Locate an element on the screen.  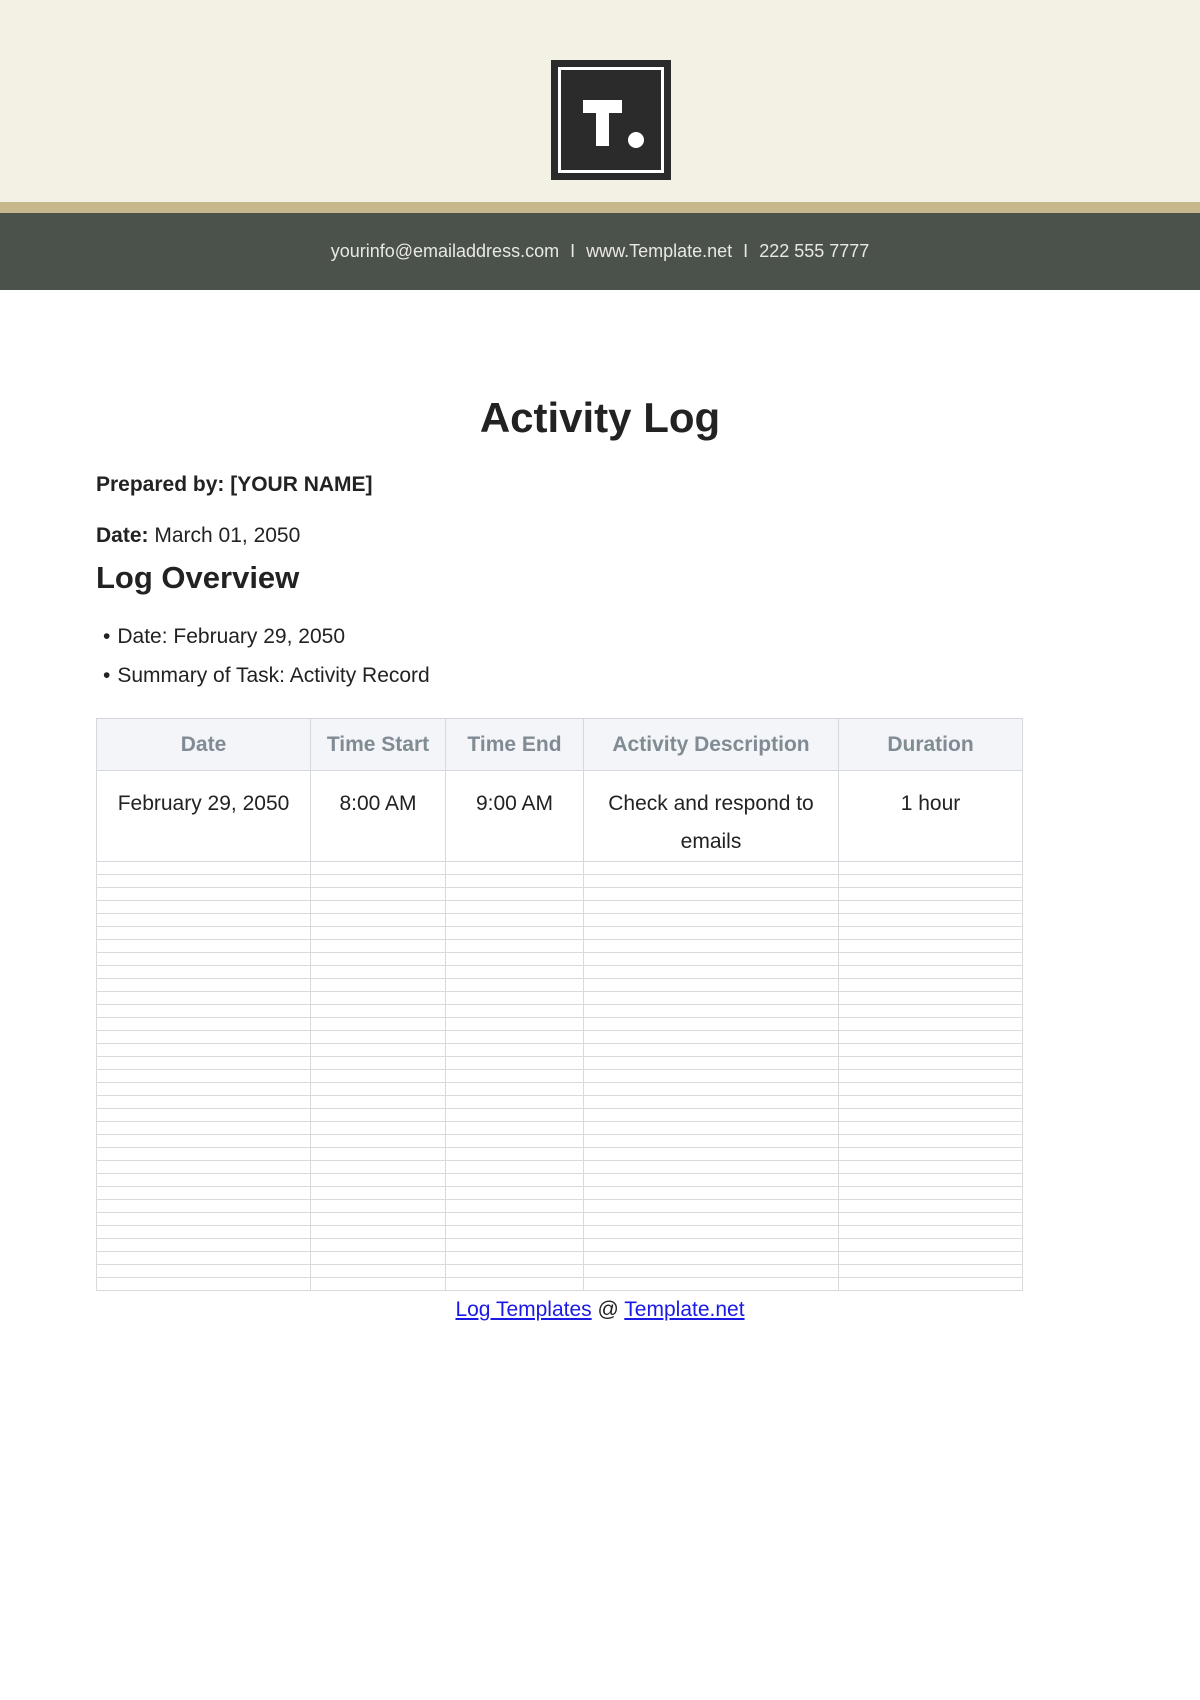
column-header-duration: Duration is located at coordinates (930, 744).